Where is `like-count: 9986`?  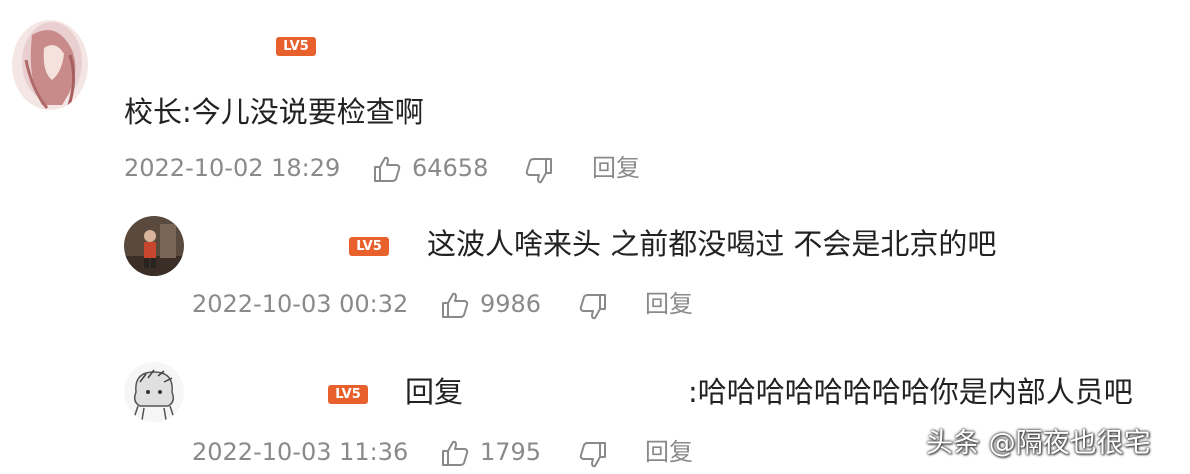 like-count: 9986 is located at coordinates (511, 304).